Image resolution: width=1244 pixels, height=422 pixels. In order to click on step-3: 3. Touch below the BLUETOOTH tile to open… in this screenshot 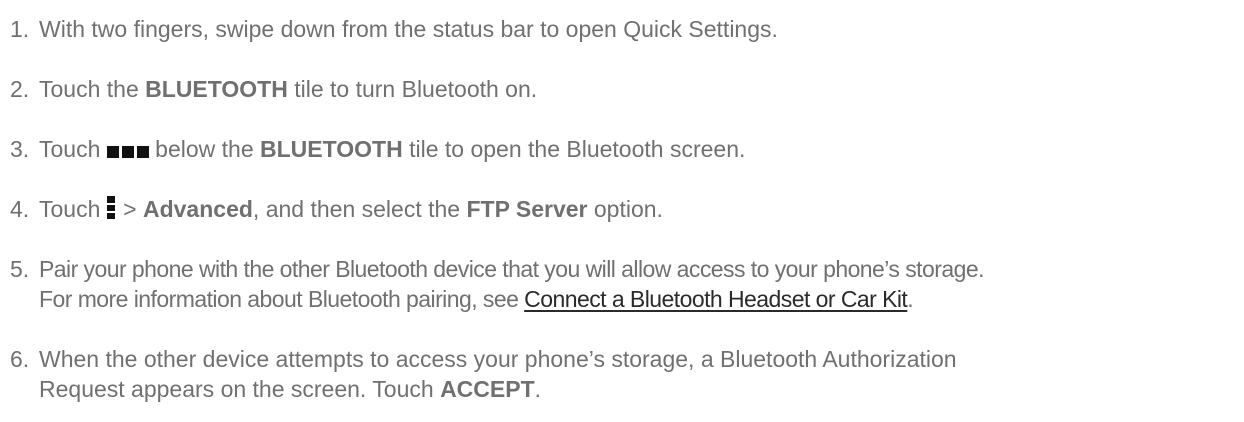, I will do `click(377, 149)`.